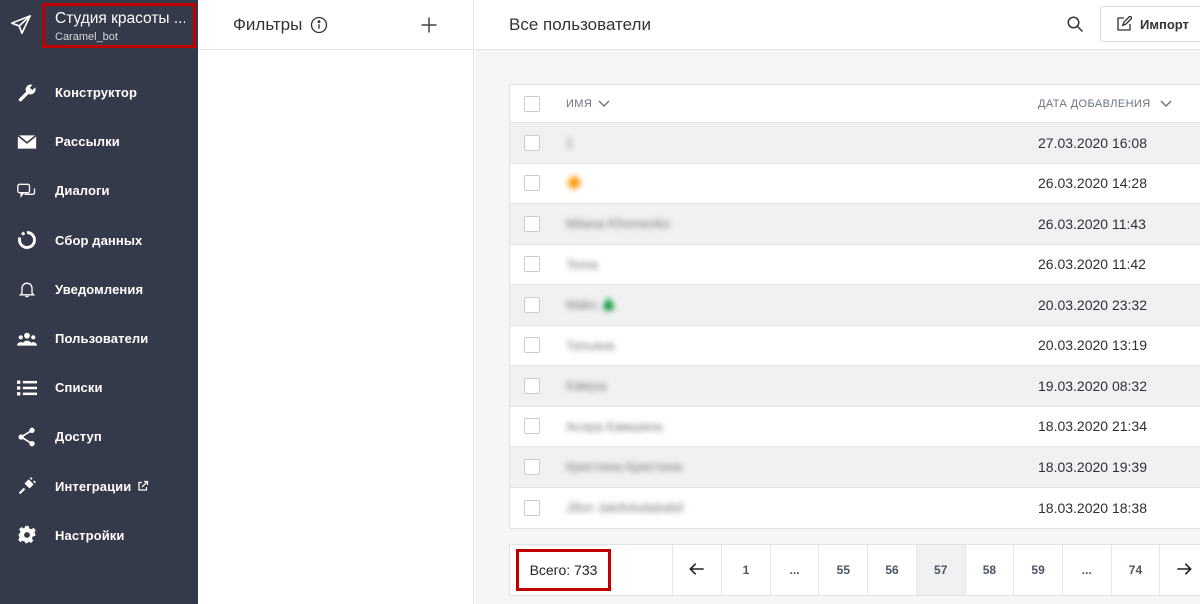  Describe the element at coordinates (87, 142) in the screenshot. I see `sidebar-item-label: Рассылки` at that location.